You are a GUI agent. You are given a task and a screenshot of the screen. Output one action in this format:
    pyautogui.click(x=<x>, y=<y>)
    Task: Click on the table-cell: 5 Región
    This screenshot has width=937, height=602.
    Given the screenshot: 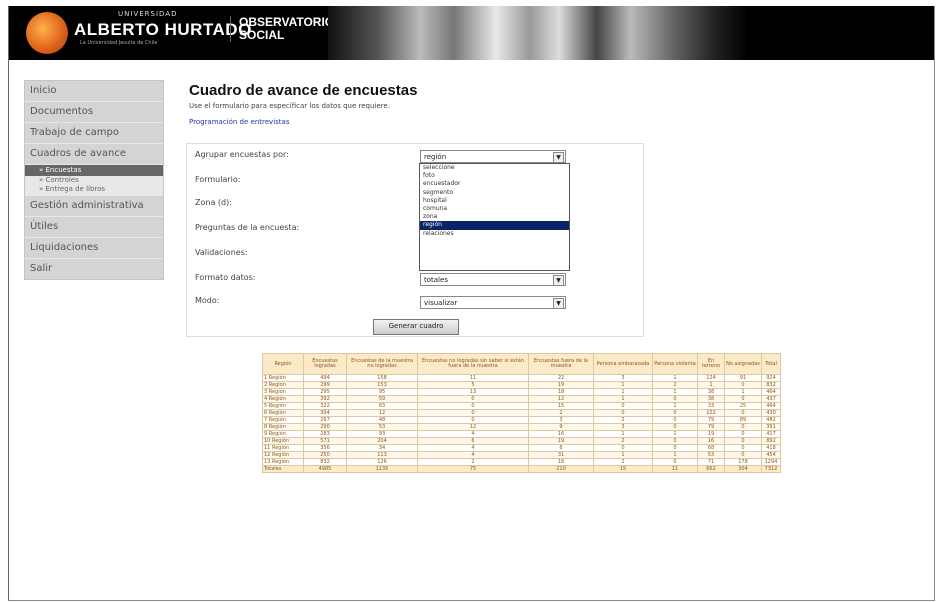 What is the action you would take?
    pyautogui.click(x=283, y=406)
    